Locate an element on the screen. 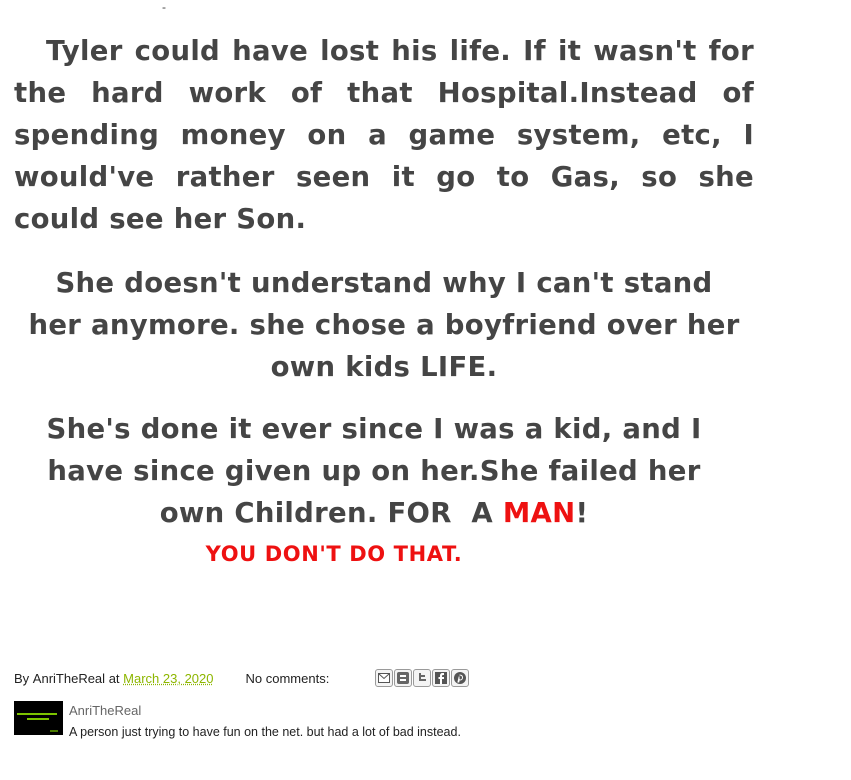  share-buttons is located at coordinates (422, 678).